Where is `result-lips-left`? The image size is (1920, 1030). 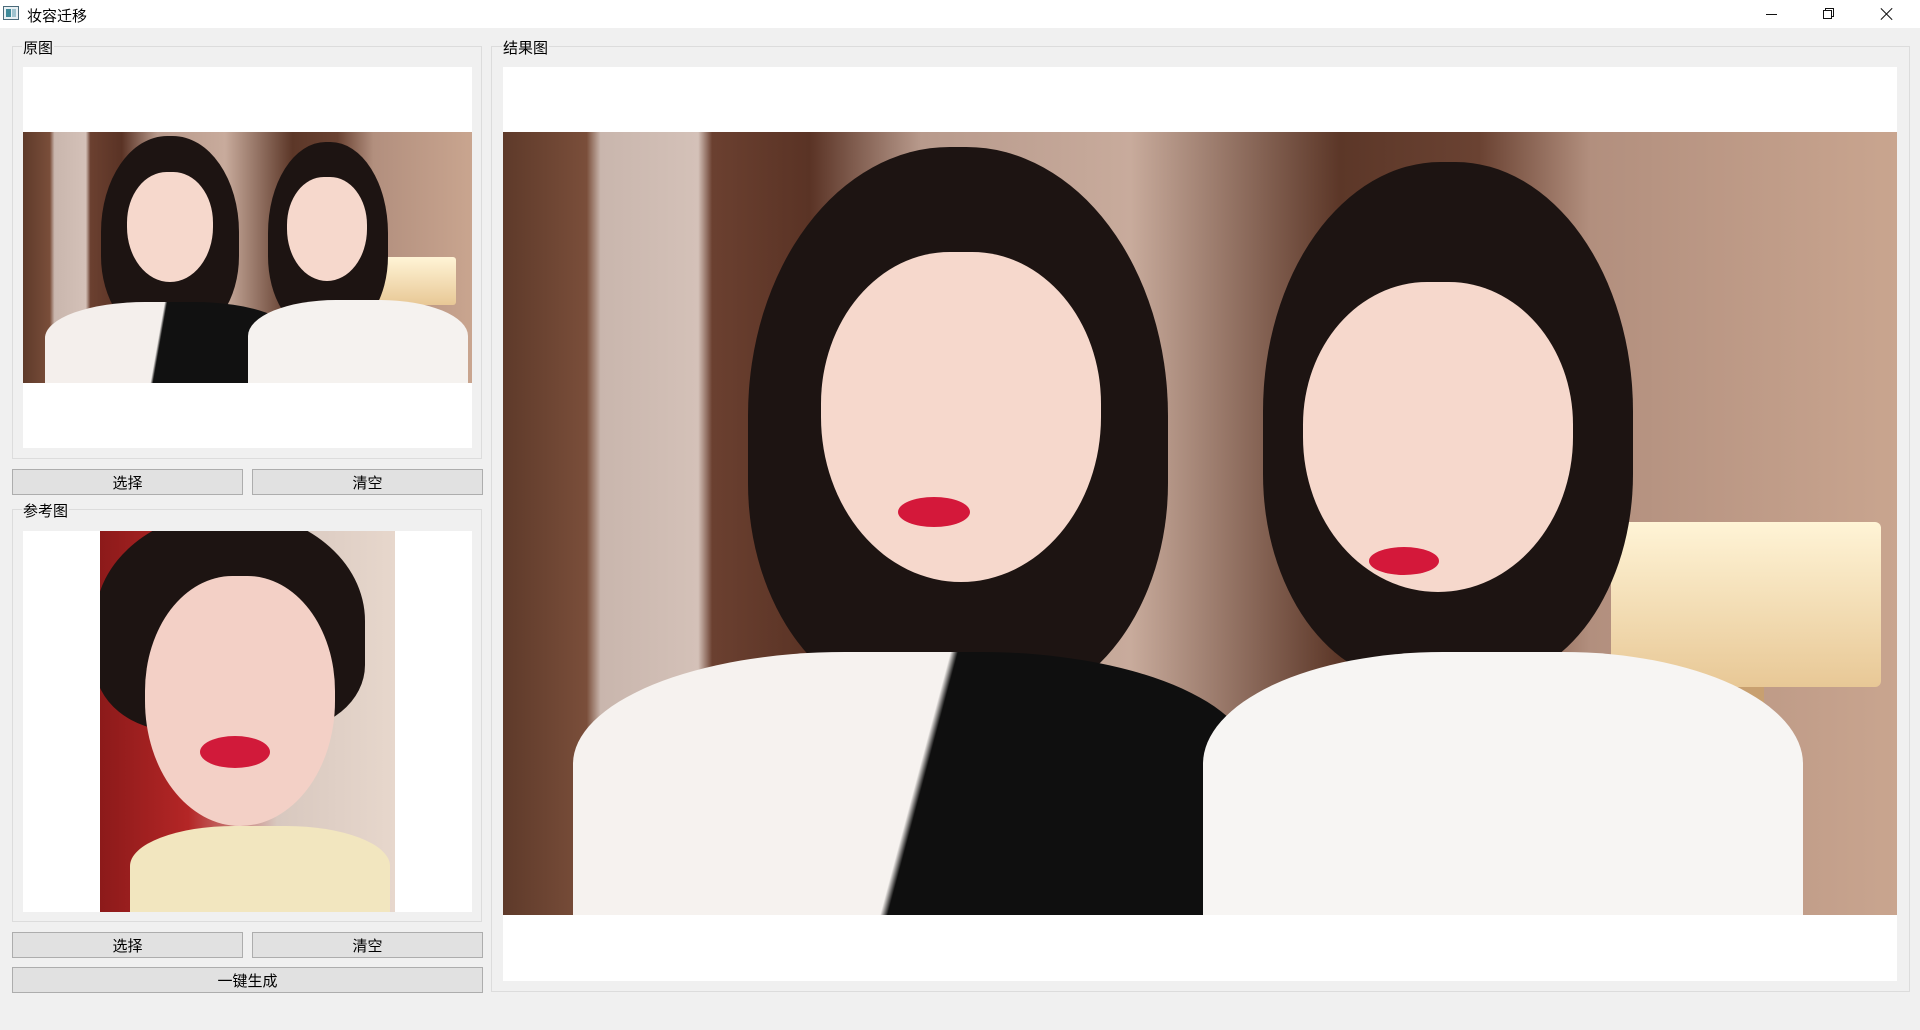 result-lips-left is located at coordinates (934, 512).